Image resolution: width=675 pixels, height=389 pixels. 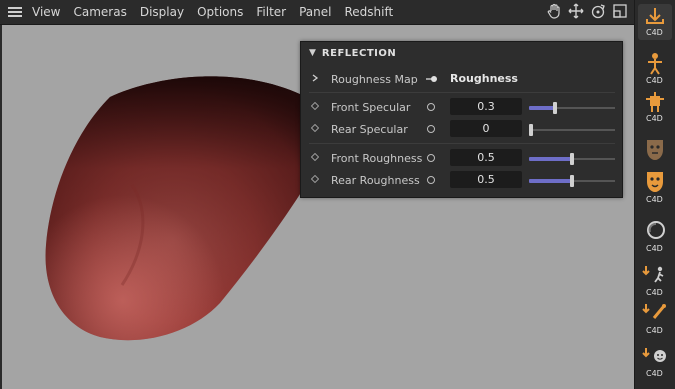 I want to click on reflection-section-header: ▼ REFLECTION, so click(x=461, y=53).